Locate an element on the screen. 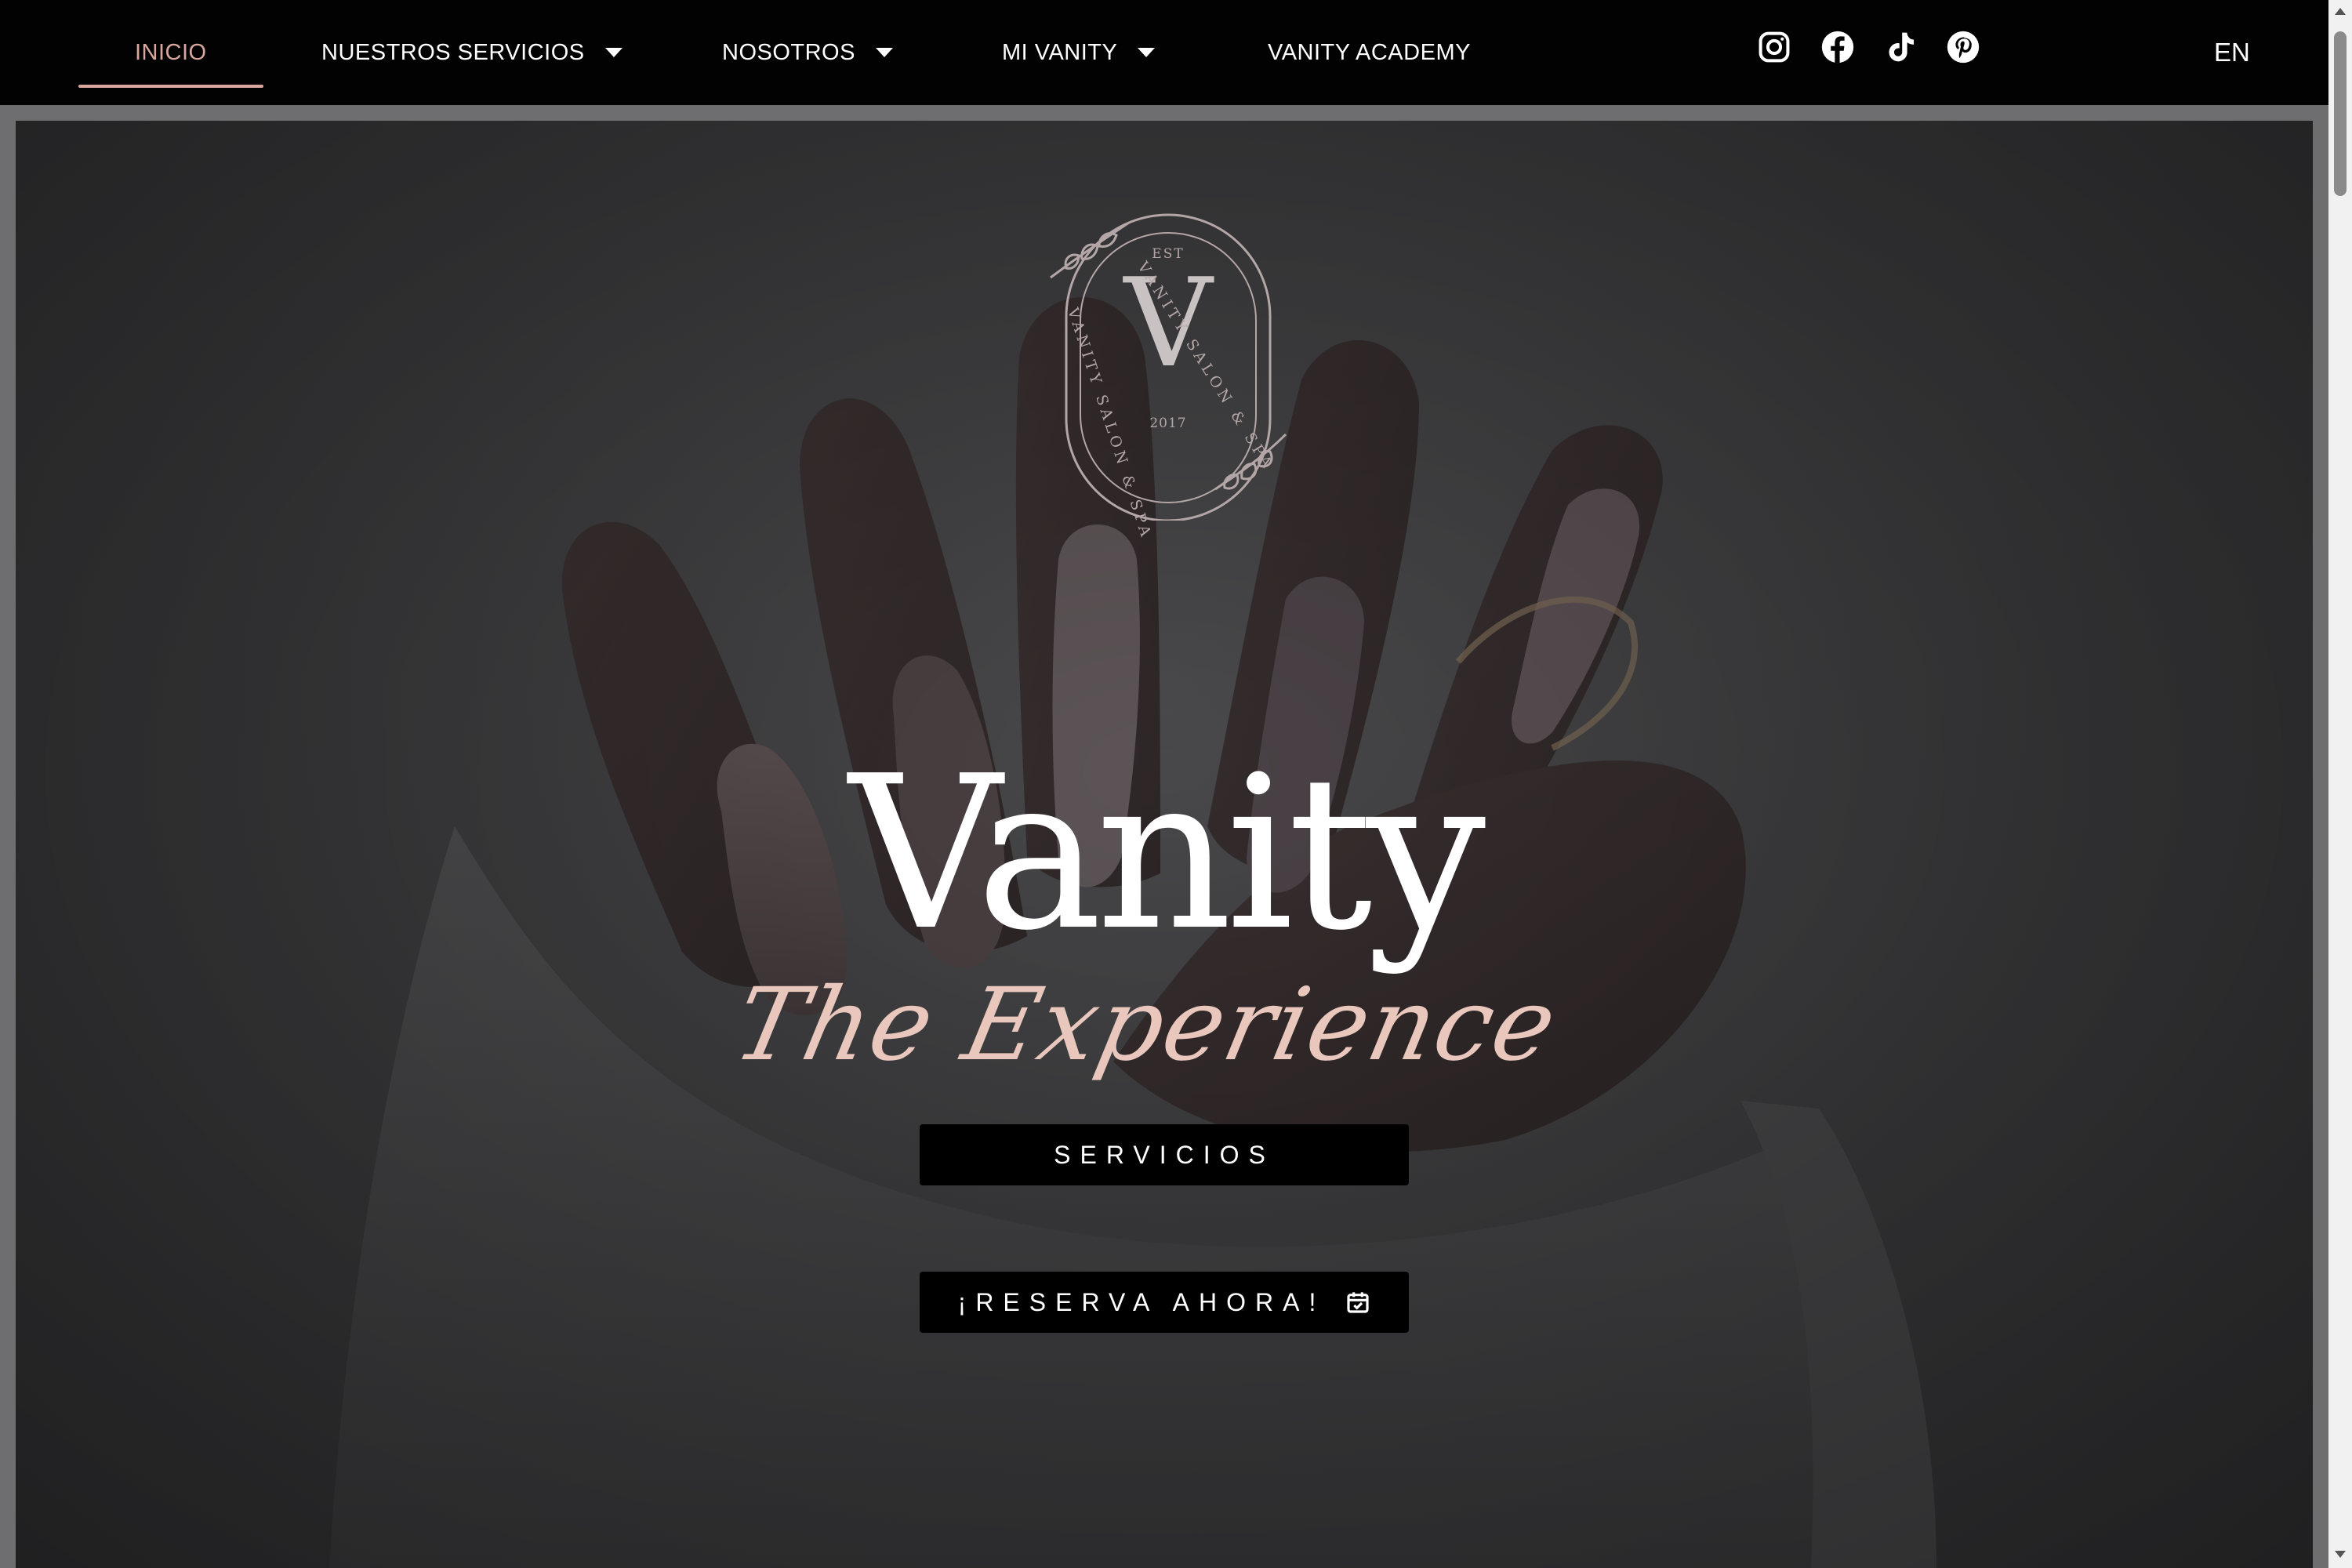  nav-item-nuestros-servicios: NUESTROS SERVICIOS is located at coordinates (471, 52).